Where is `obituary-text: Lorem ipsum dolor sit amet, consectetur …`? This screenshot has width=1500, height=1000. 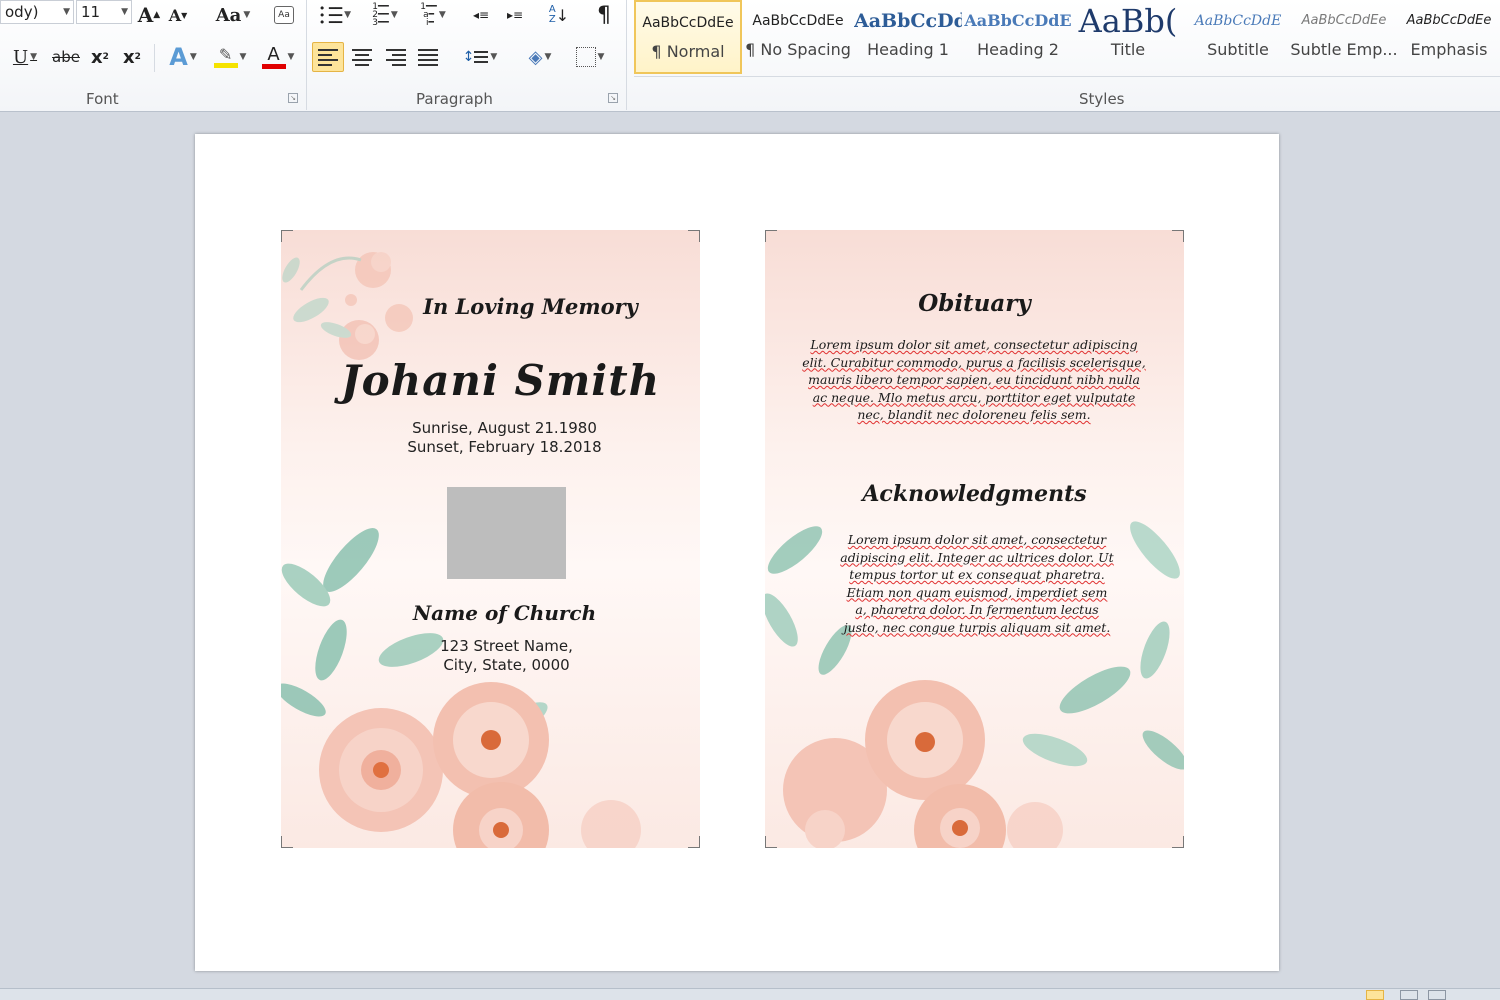
obituary-text: Lorem ipsum dolor sit amet, consectetur … is located at coordinates (974, 379).